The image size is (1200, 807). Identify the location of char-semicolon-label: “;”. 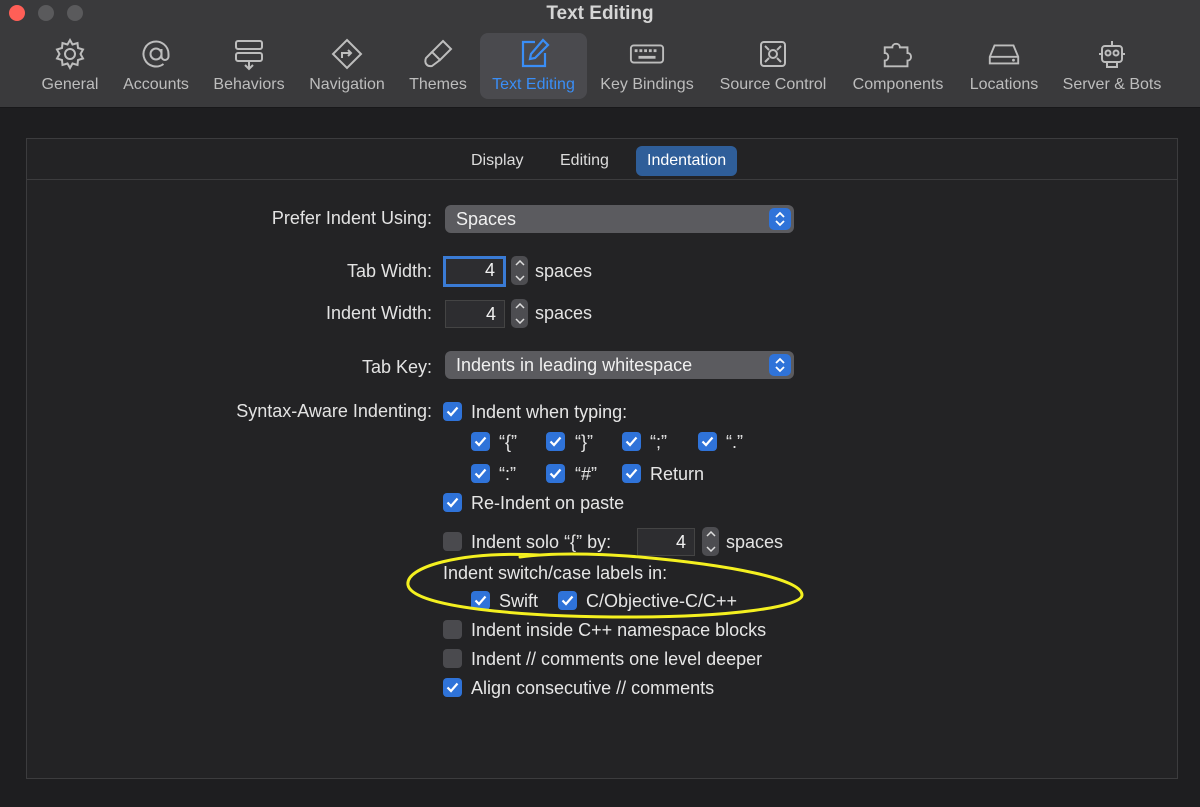
(658, 442).